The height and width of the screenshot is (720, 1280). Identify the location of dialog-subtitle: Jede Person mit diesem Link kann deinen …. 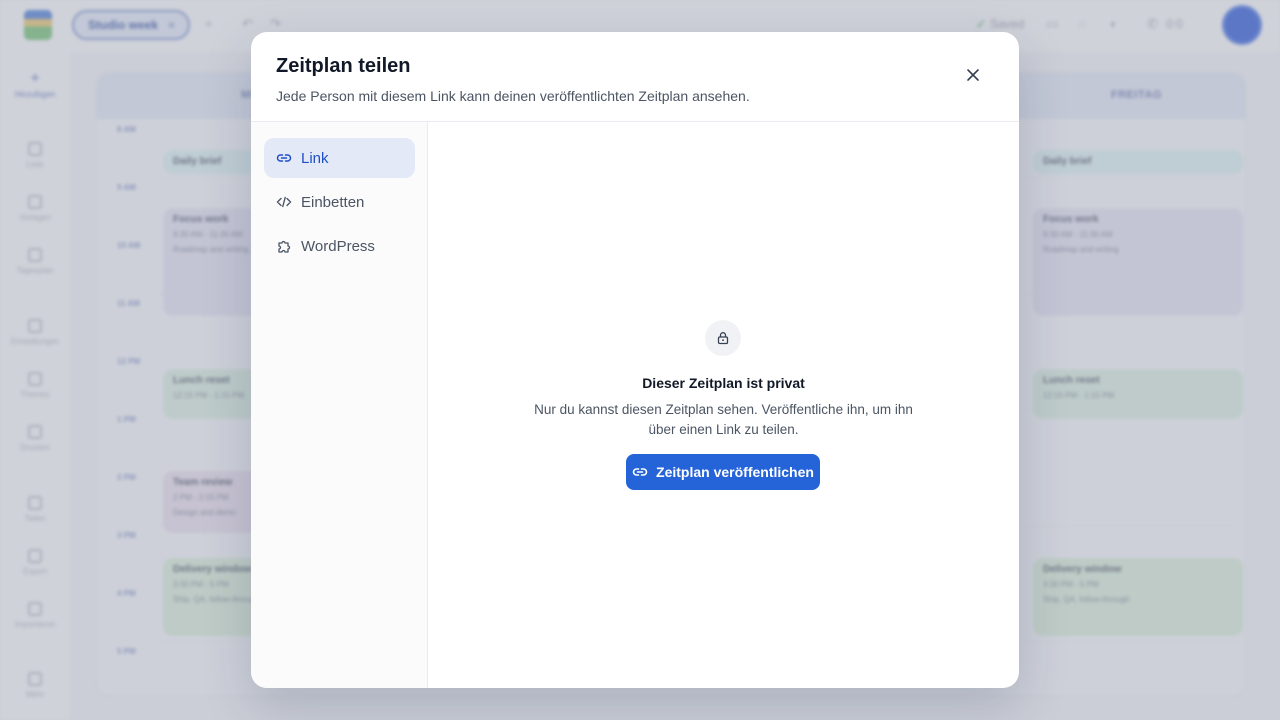
(513, 96).